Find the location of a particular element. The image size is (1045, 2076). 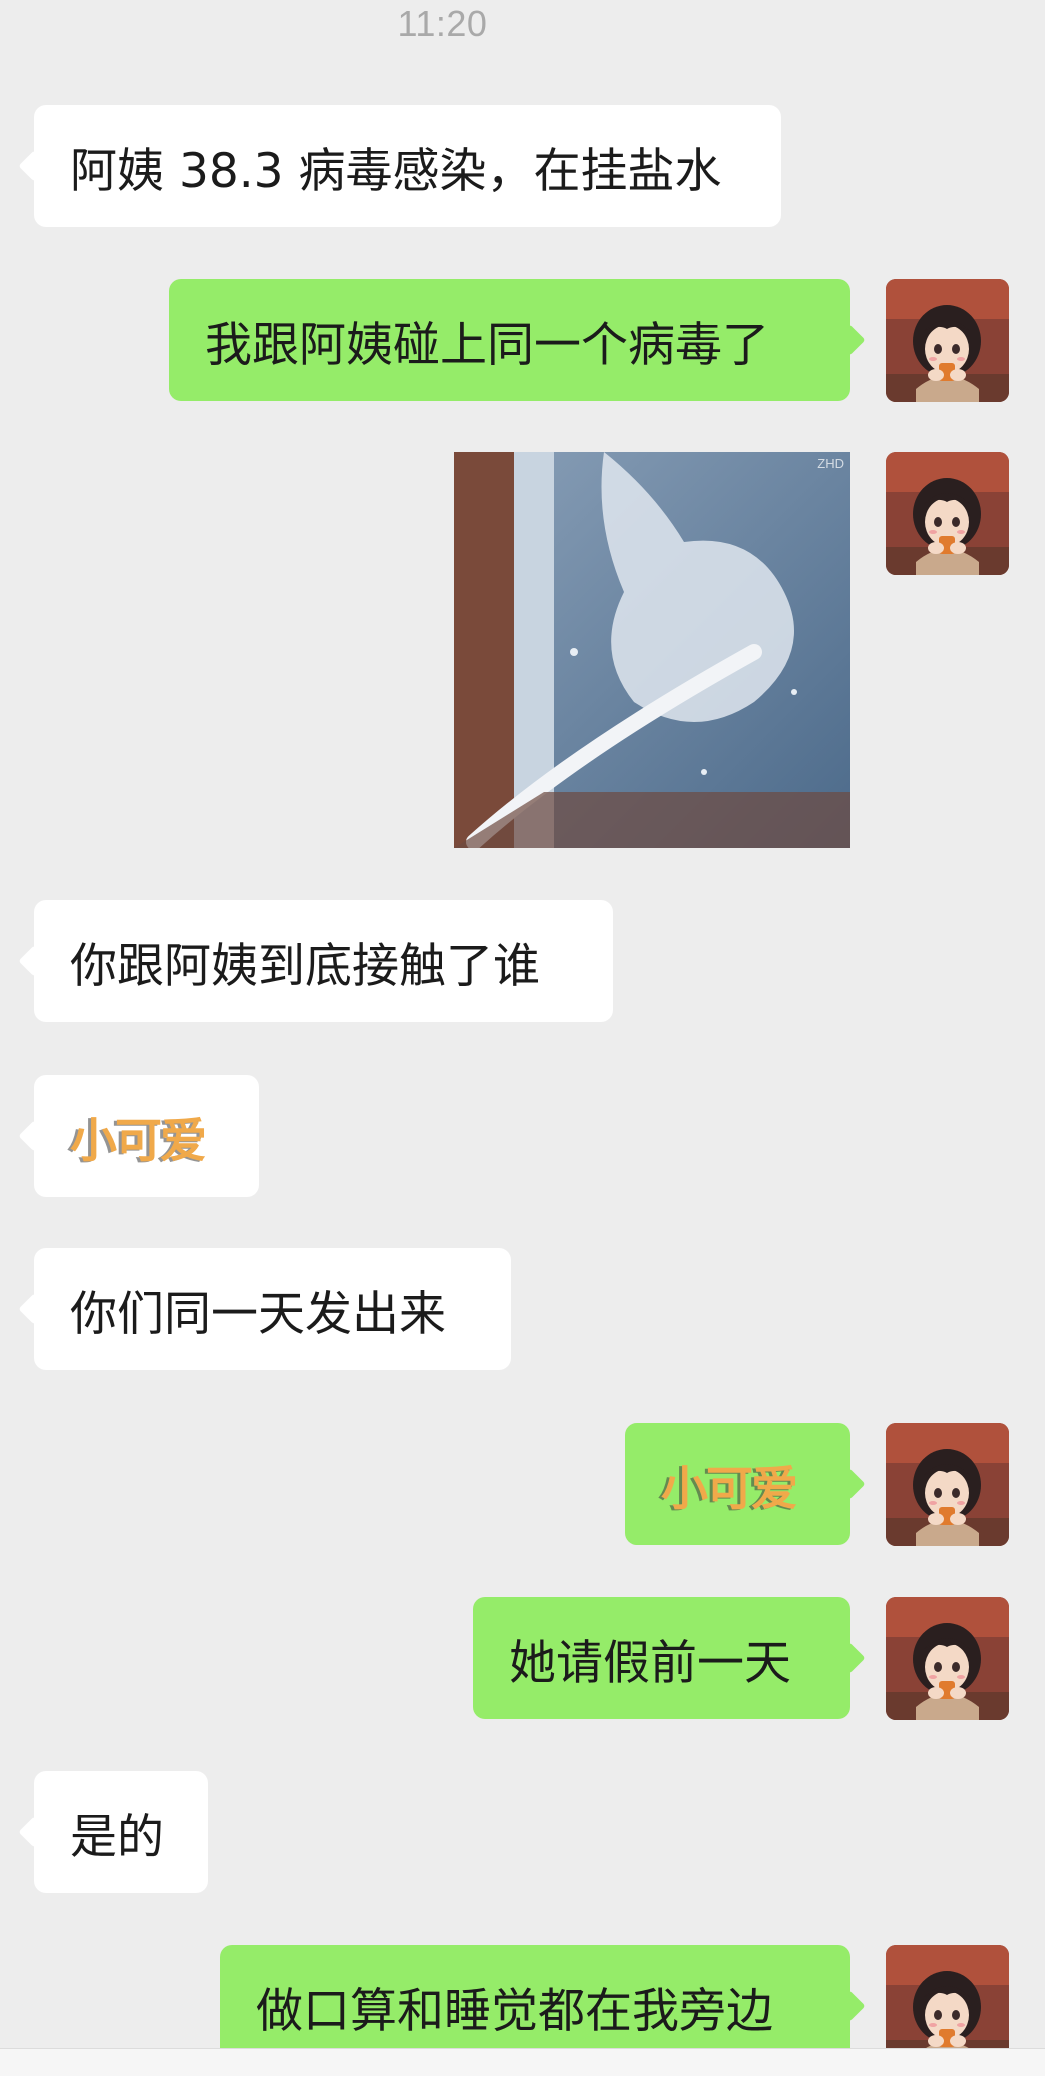

splash-photo-image is located at coordinates (652, 650).